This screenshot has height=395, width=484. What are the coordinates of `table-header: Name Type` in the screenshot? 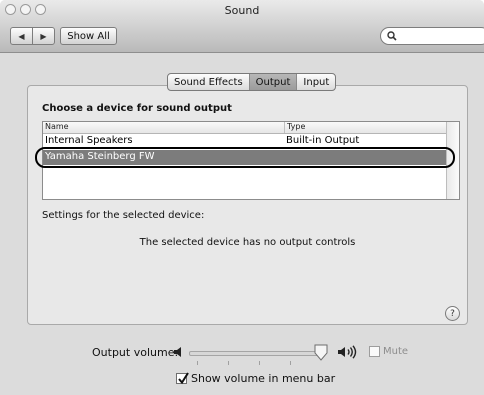 It's located at (245, 128).